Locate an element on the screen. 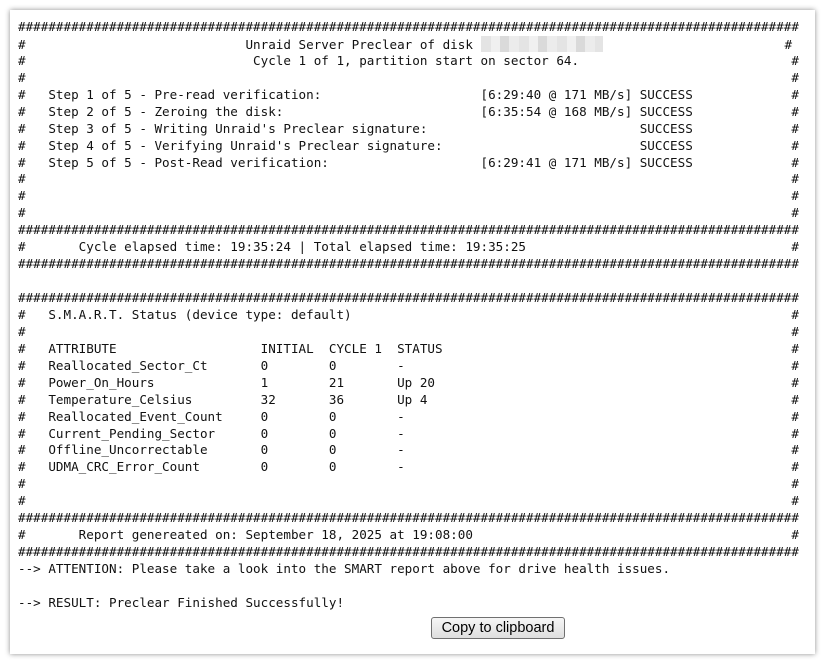 Image resolution: width=826 pixels, height=663 pixels. smart-table-row: # Temperature_Celsius 32 36 Up 4 # is located at coordinates (408, 399).